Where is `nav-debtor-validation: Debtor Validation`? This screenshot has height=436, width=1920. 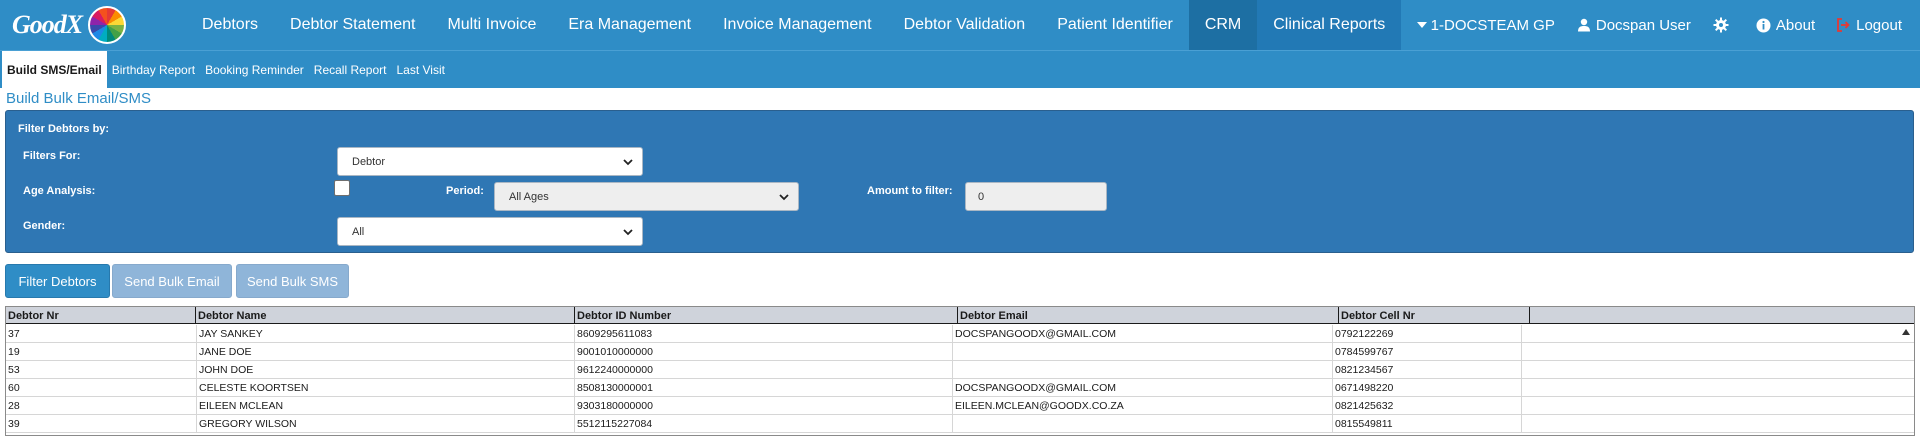
nav-debtor-validation: Debtor Validation is located at coordinates (965, 25).